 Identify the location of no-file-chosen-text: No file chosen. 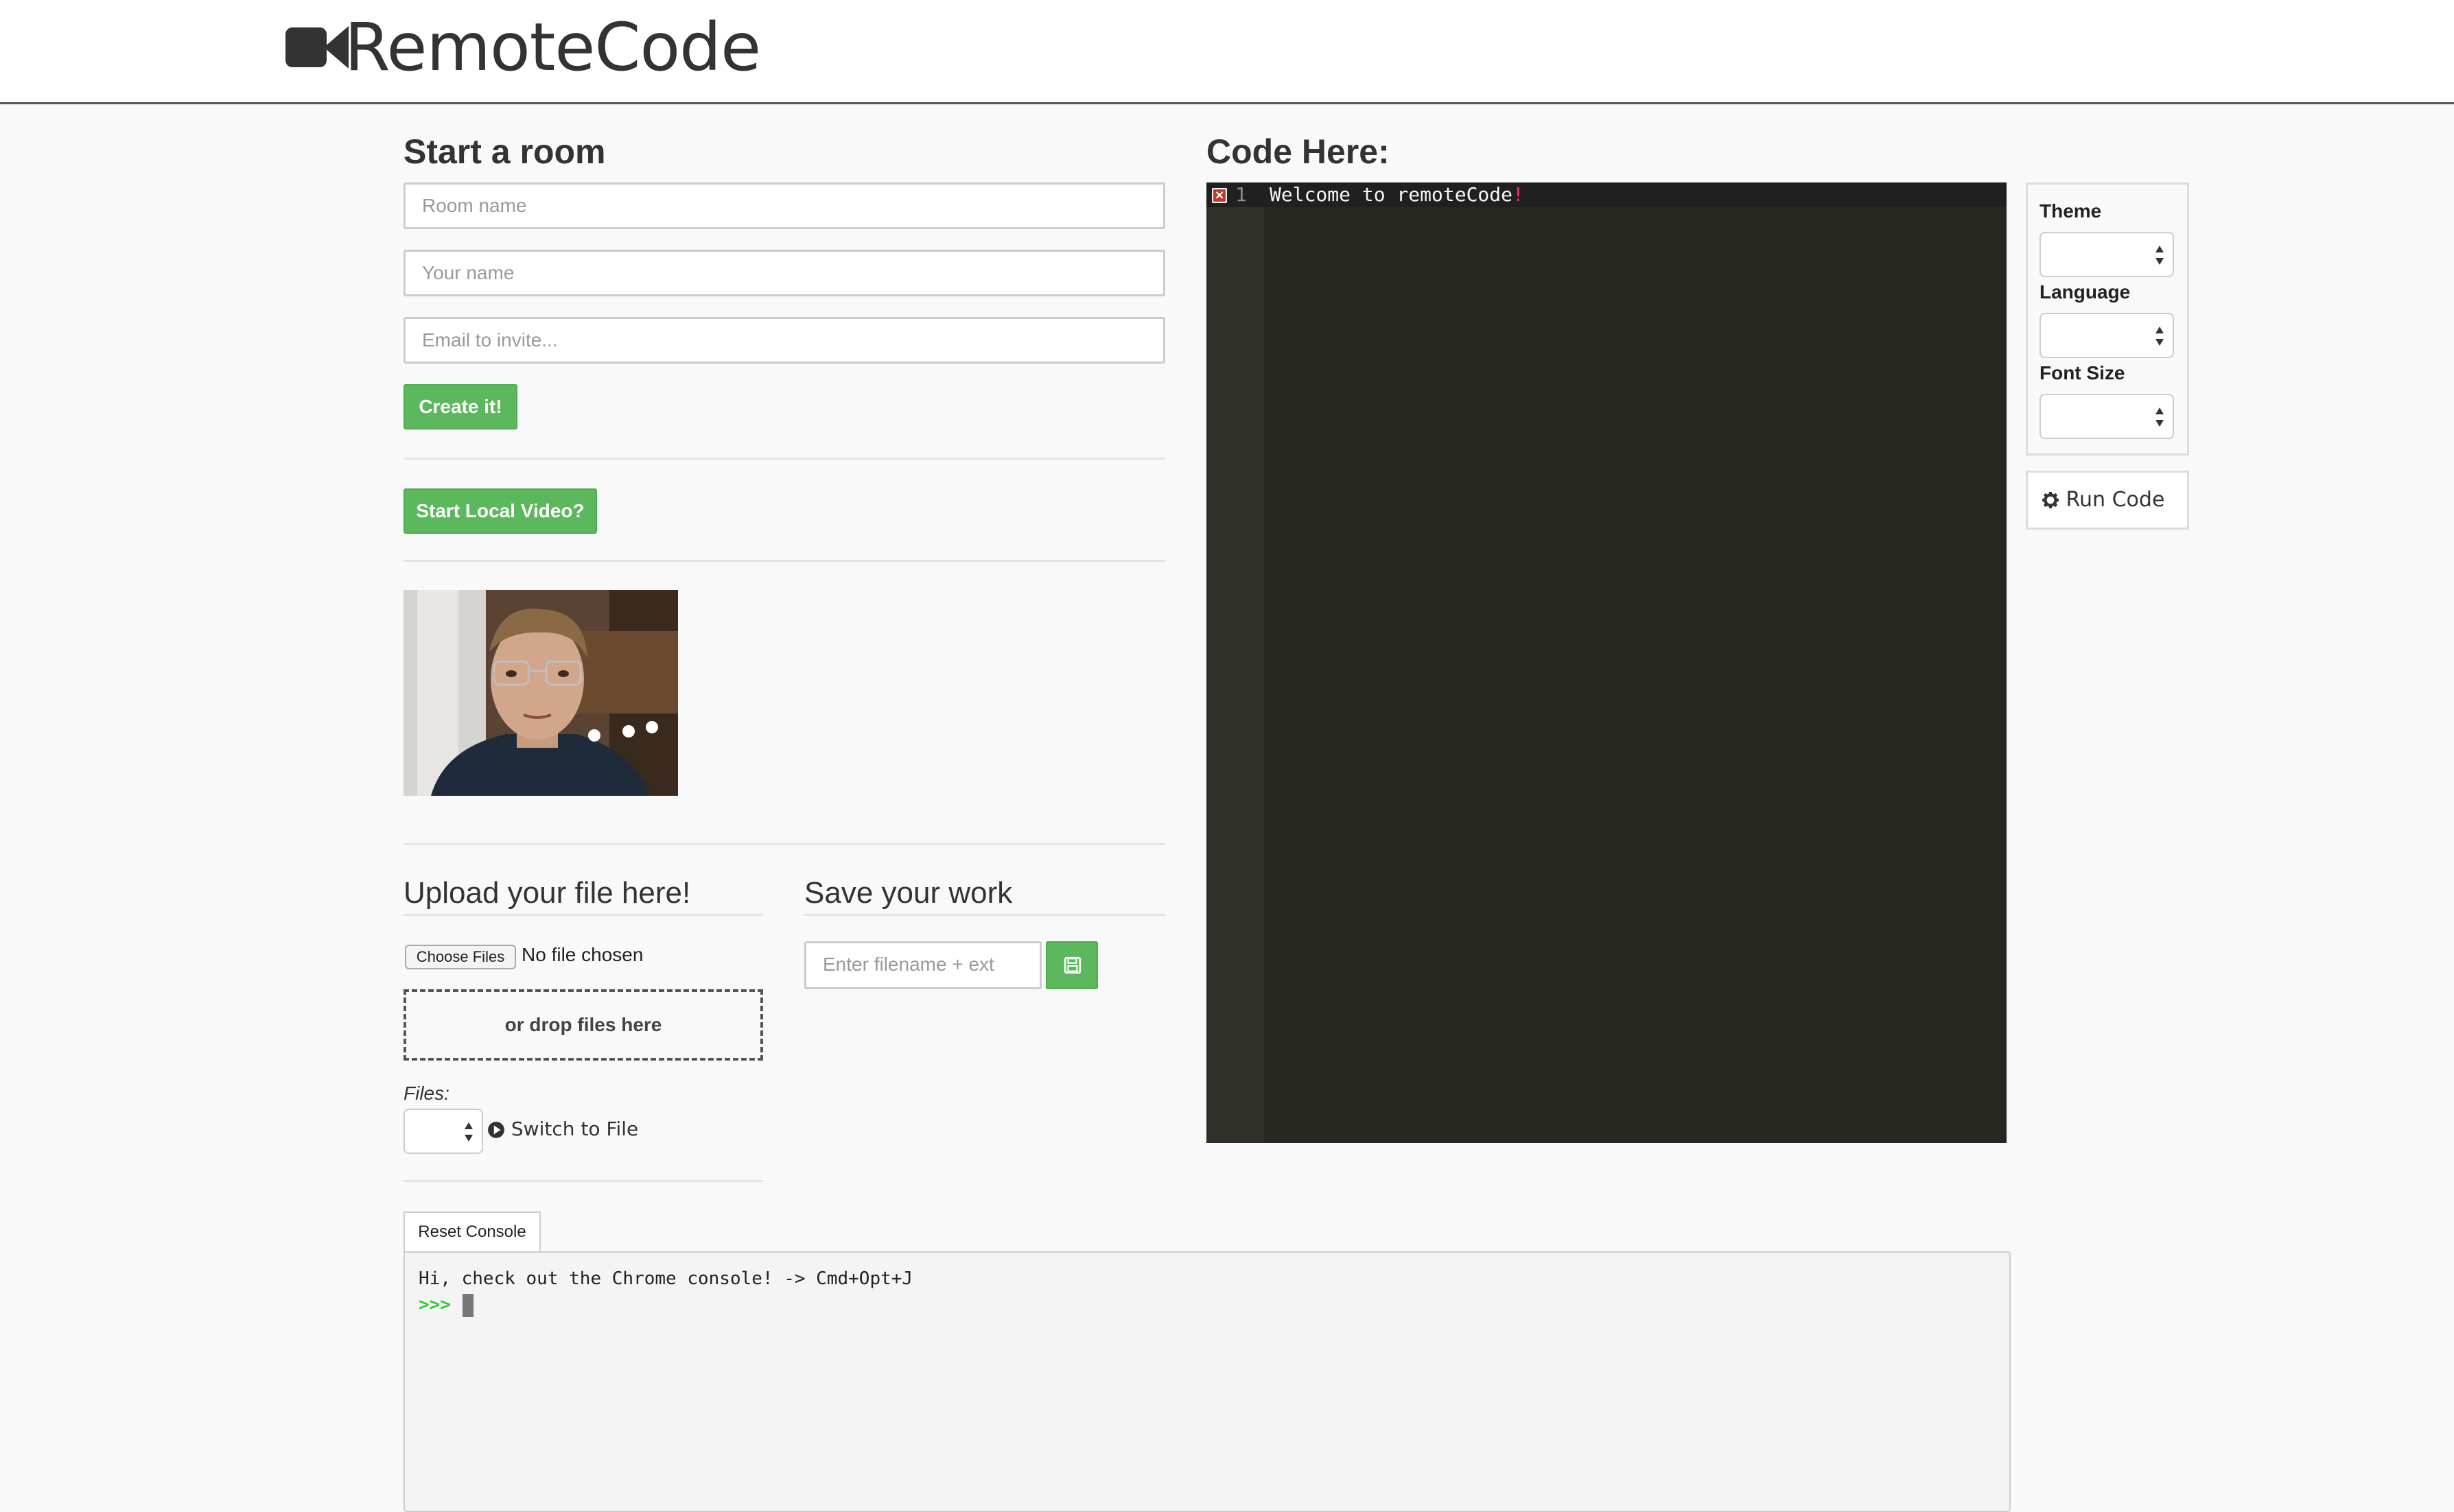
(583, 954).